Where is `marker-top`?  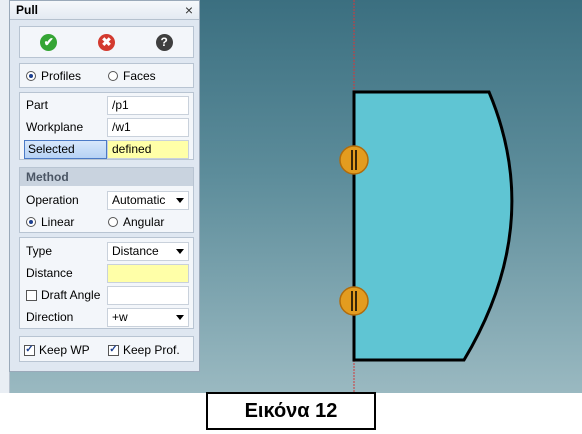 marker-top is located at coordinates (354, 160).